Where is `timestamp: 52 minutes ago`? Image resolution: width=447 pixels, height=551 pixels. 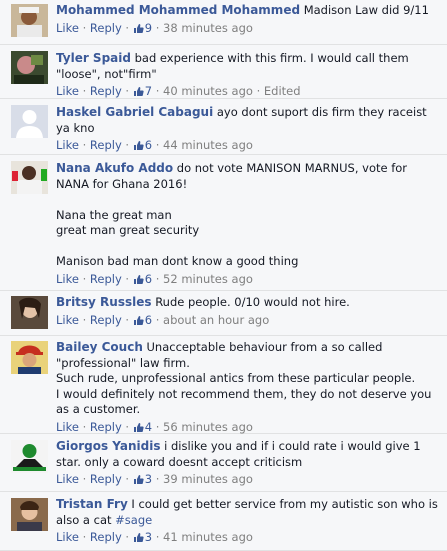
timestamp: 52 minutes ago is located at coordinates (208, 279).